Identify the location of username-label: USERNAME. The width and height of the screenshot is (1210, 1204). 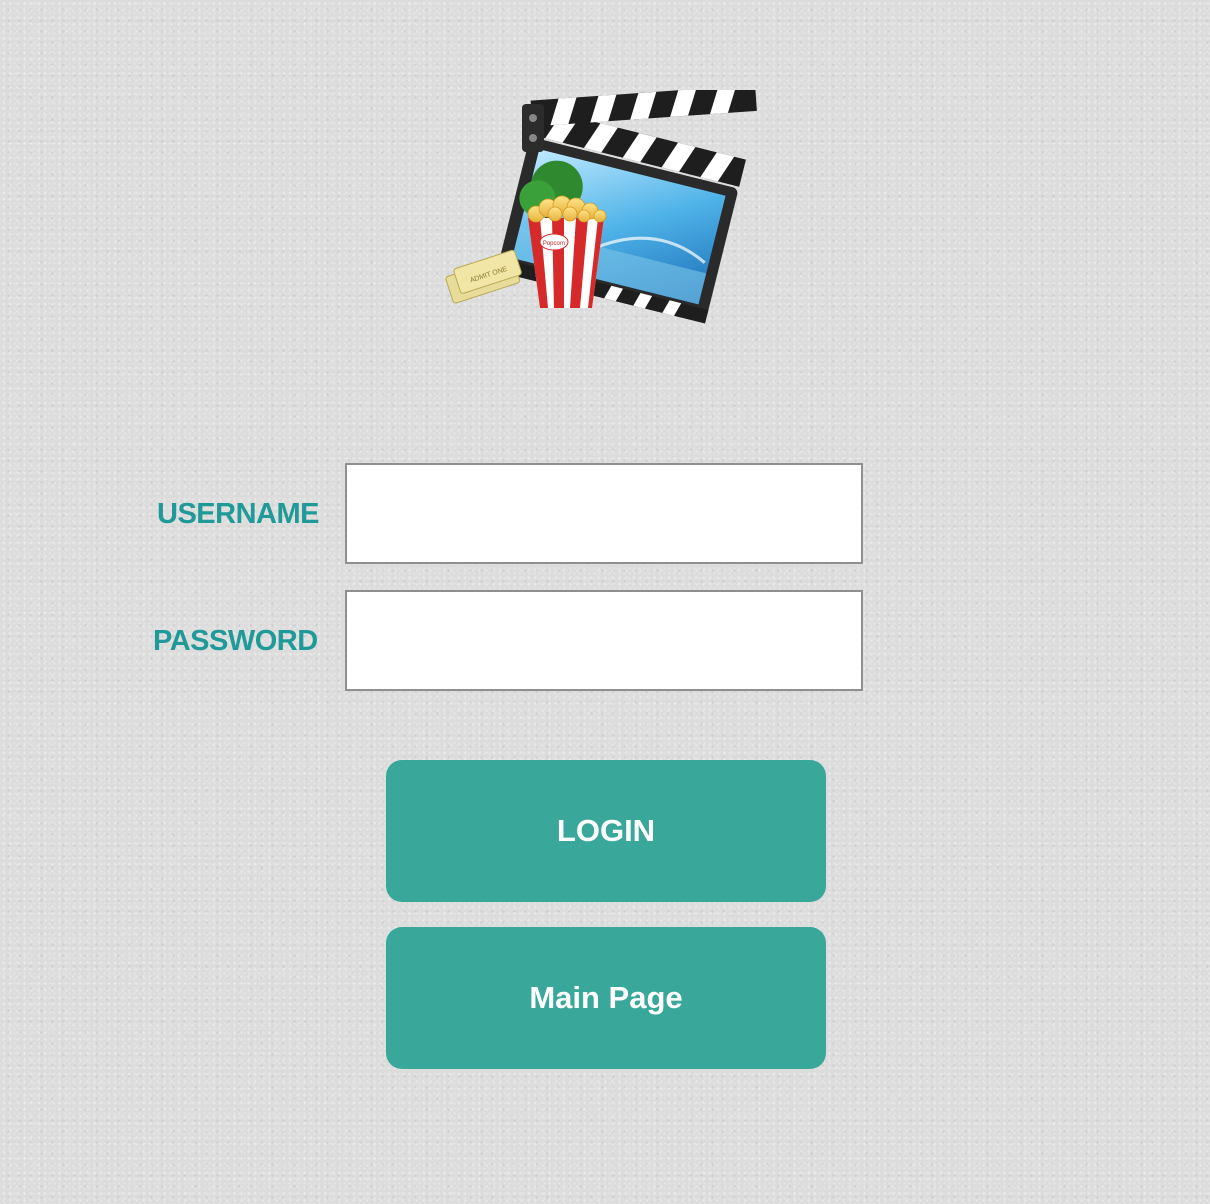
(238, 514).